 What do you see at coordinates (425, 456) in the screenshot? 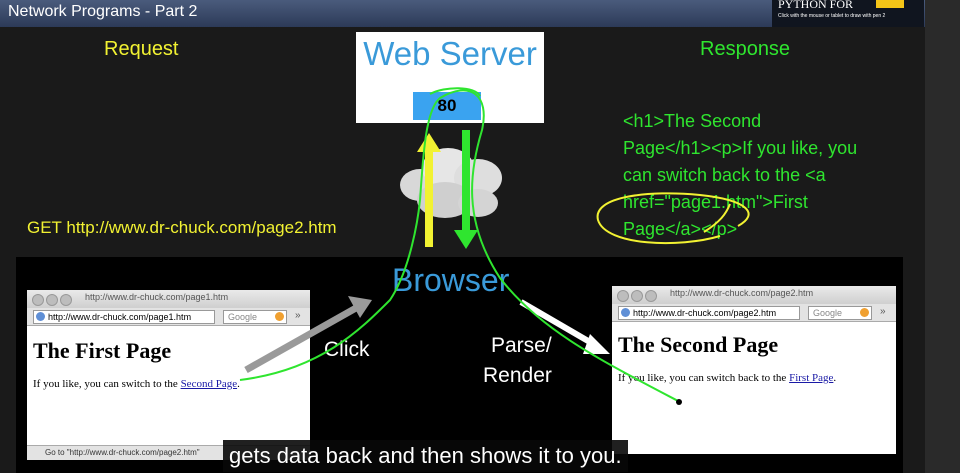
I see `video-caption: gets data back and then shows it to you.` at bounding box center [425, 456].